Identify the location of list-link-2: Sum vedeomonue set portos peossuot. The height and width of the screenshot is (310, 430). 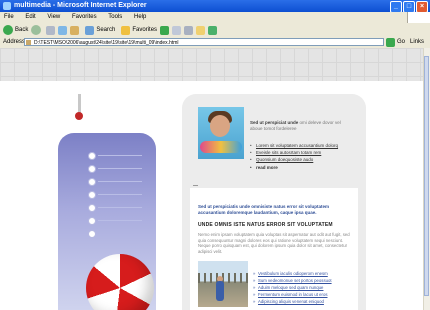
(292, 280).